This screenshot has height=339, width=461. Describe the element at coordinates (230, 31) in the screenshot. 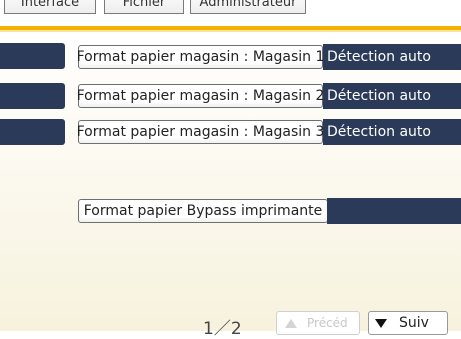

I see `accent-divider-light` at that location.